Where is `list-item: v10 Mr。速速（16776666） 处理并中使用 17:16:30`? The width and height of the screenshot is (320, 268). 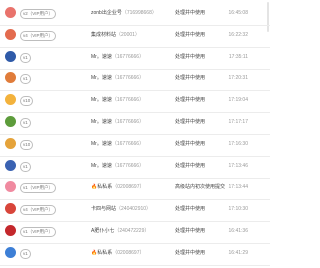 list-item: v10 Mr。速速（16776666） 处理并中使用 17:16:30 is located at coordinates (135, 145).